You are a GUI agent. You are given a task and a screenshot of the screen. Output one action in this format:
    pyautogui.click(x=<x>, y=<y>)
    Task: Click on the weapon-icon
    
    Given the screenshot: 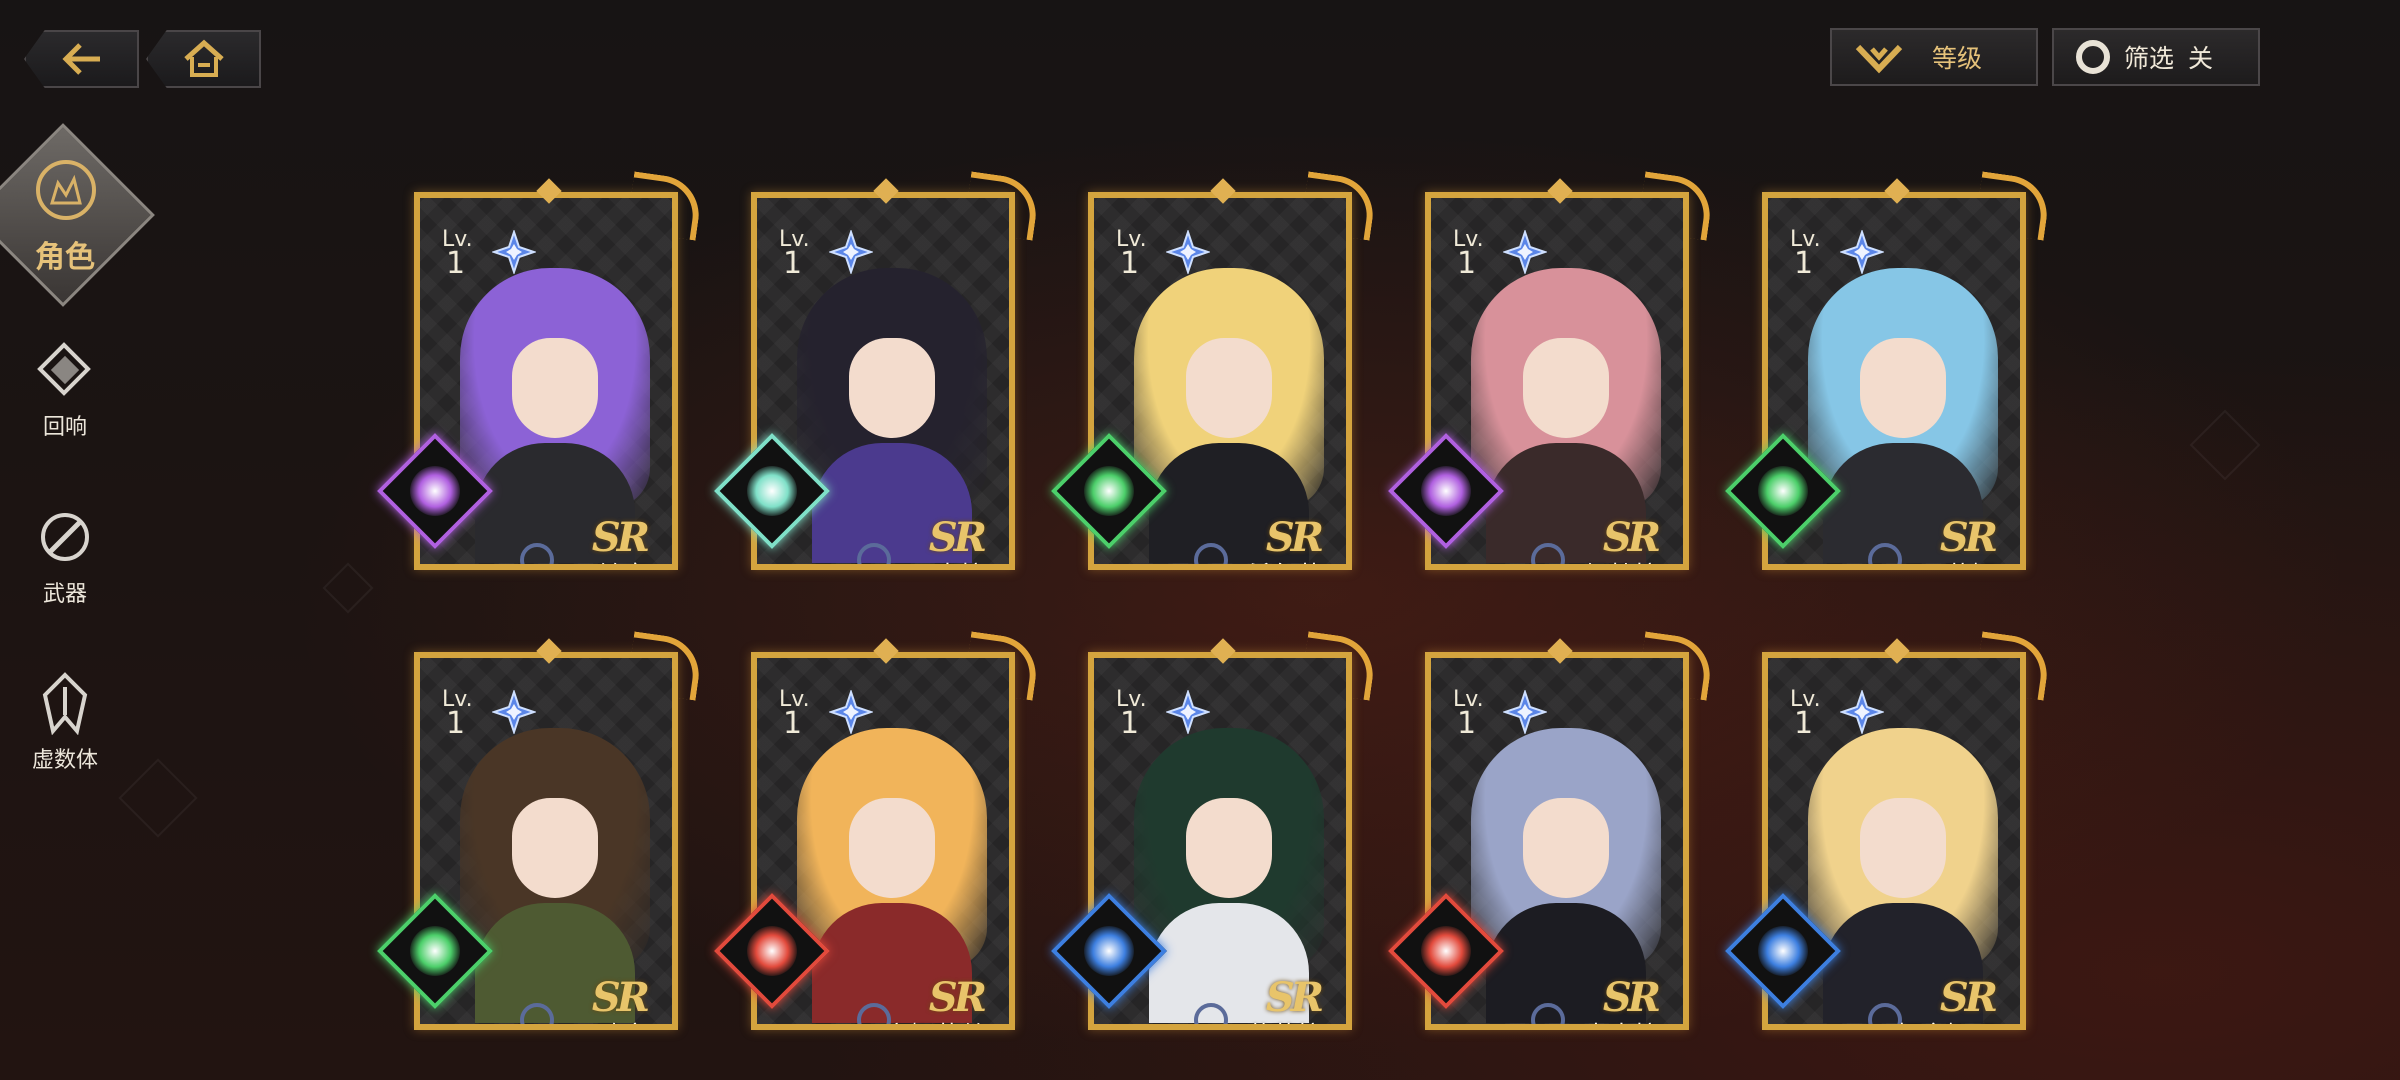 What is the action you would take?
    pyautogui.click(x=65, y=537)
    